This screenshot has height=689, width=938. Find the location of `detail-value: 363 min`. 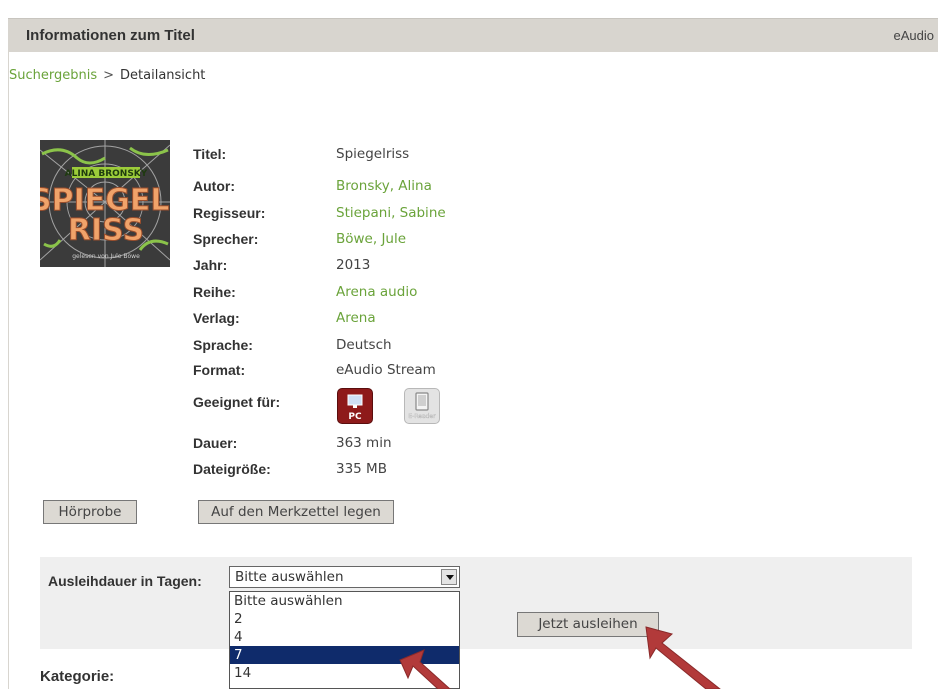

detail-value: 363 min is located at coordinates (364, 443).